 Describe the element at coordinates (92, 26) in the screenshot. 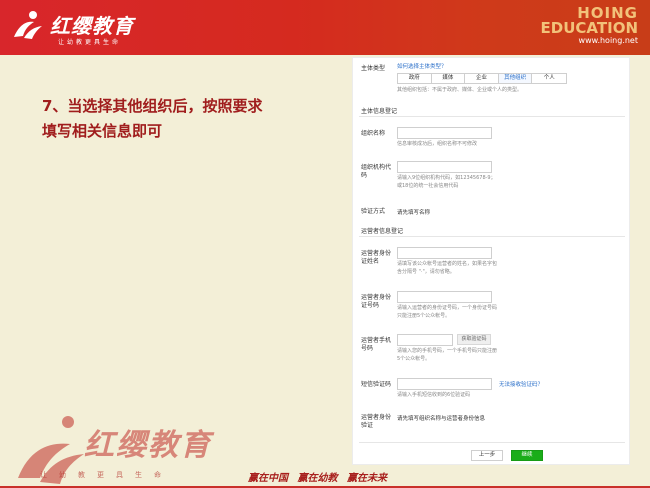

I see `logo-text: 红缨教育` at that location.